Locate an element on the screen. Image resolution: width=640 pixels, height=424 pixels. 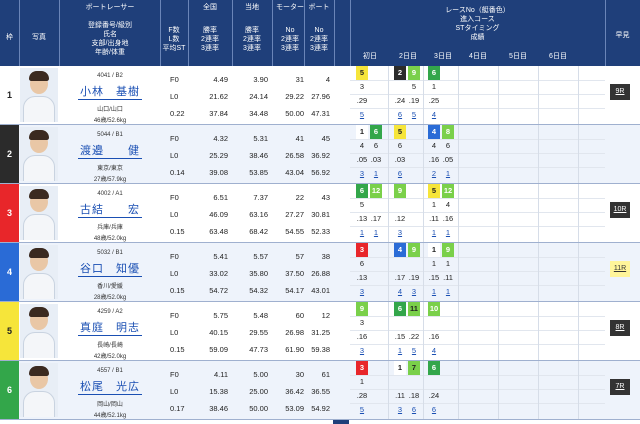
result-boat: 2 is located at coordinates (400, 73).